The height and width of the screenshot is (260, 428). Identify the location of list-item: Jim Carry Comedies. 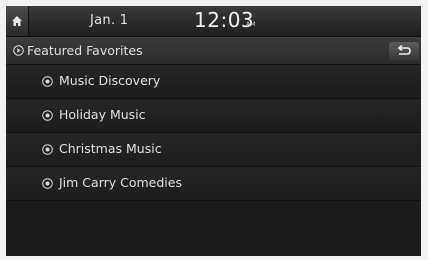
(213, 184).